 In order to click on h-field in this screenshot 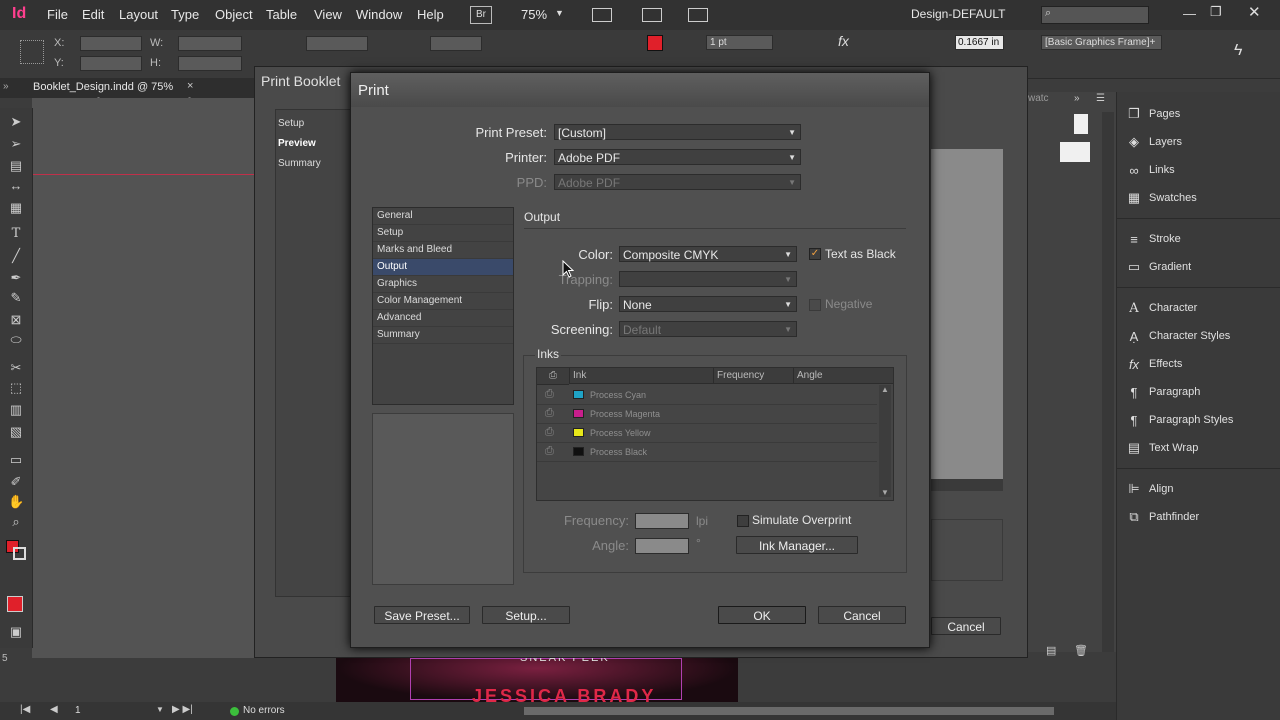, I will do `click(210, 63)`.